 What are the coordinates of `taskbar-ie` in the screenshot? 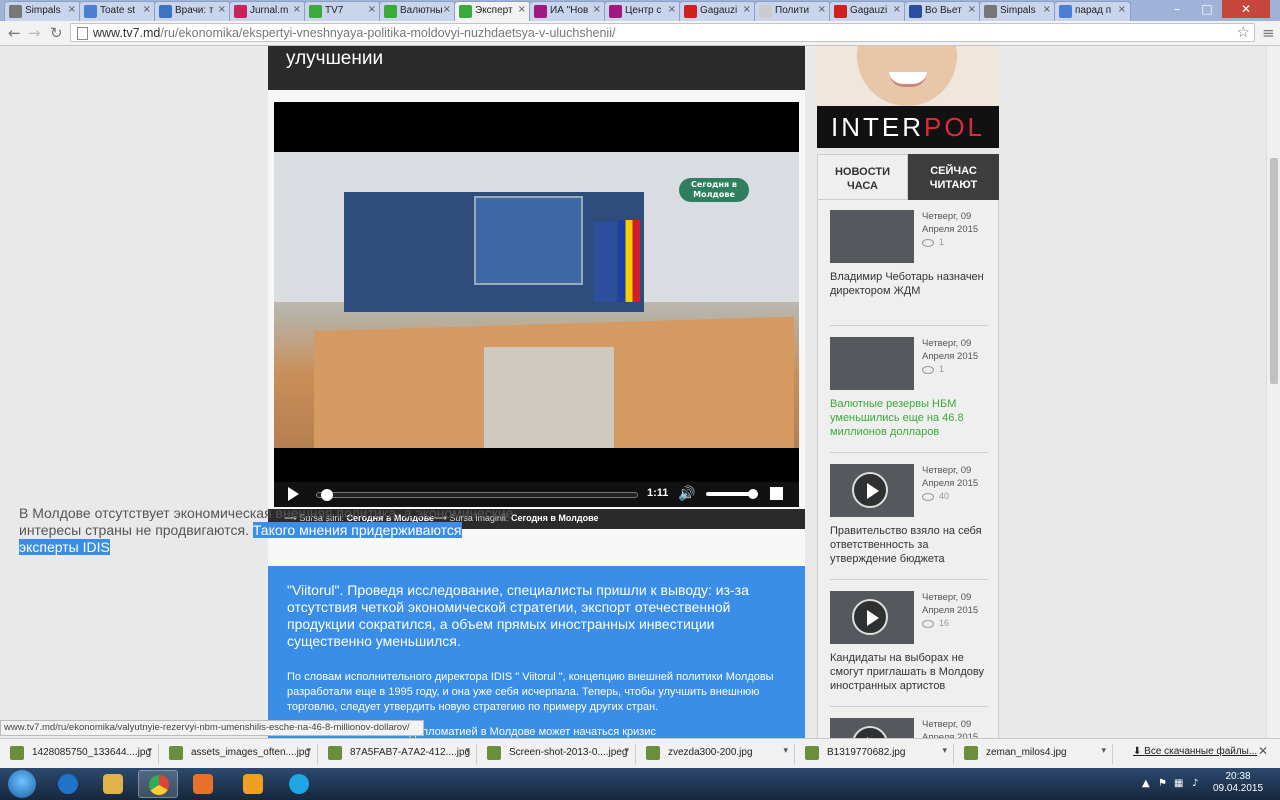 It's located at (68, 784).